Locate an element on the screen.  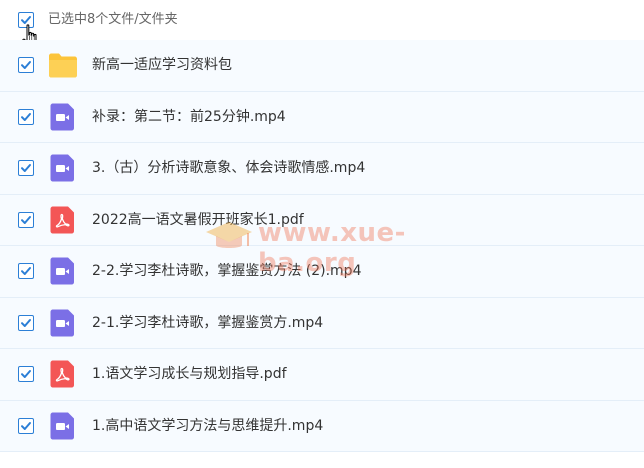
file-name: 2022高一语文暑假开班家长1.pdf is located at coordinates (198, 220).